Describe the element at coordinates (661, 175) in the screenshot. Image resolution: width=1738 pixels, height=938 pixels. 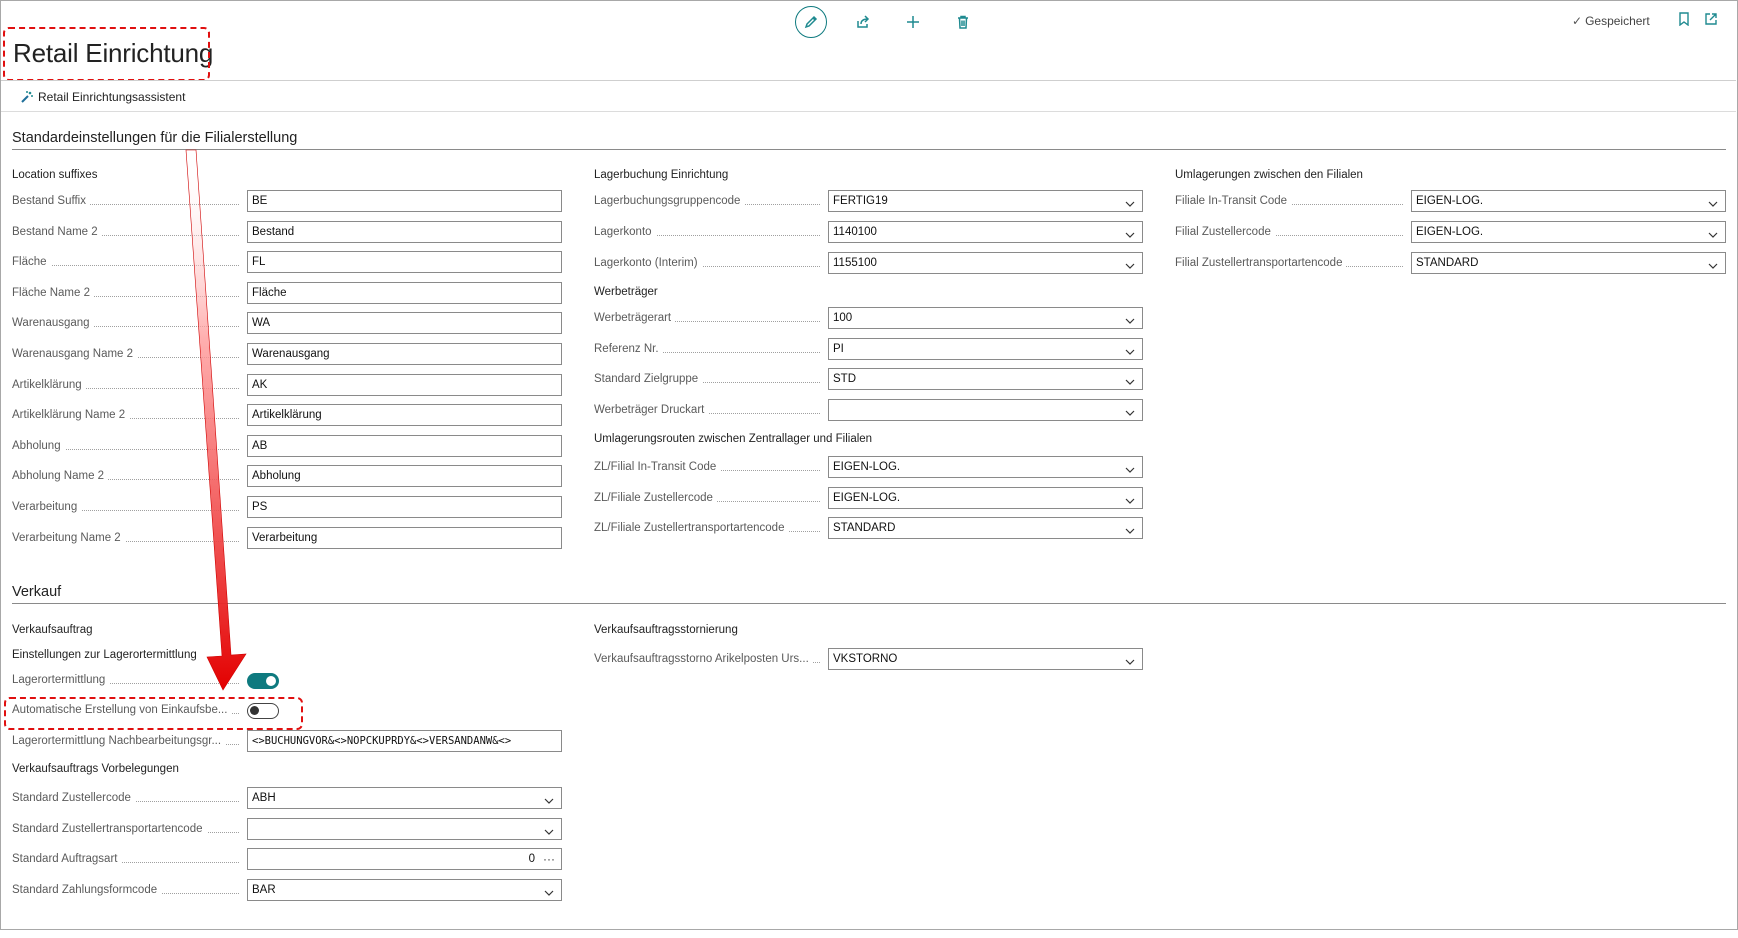
I see `group-lagerbuchung: Lagerbuchung Einrichtung` at that location.